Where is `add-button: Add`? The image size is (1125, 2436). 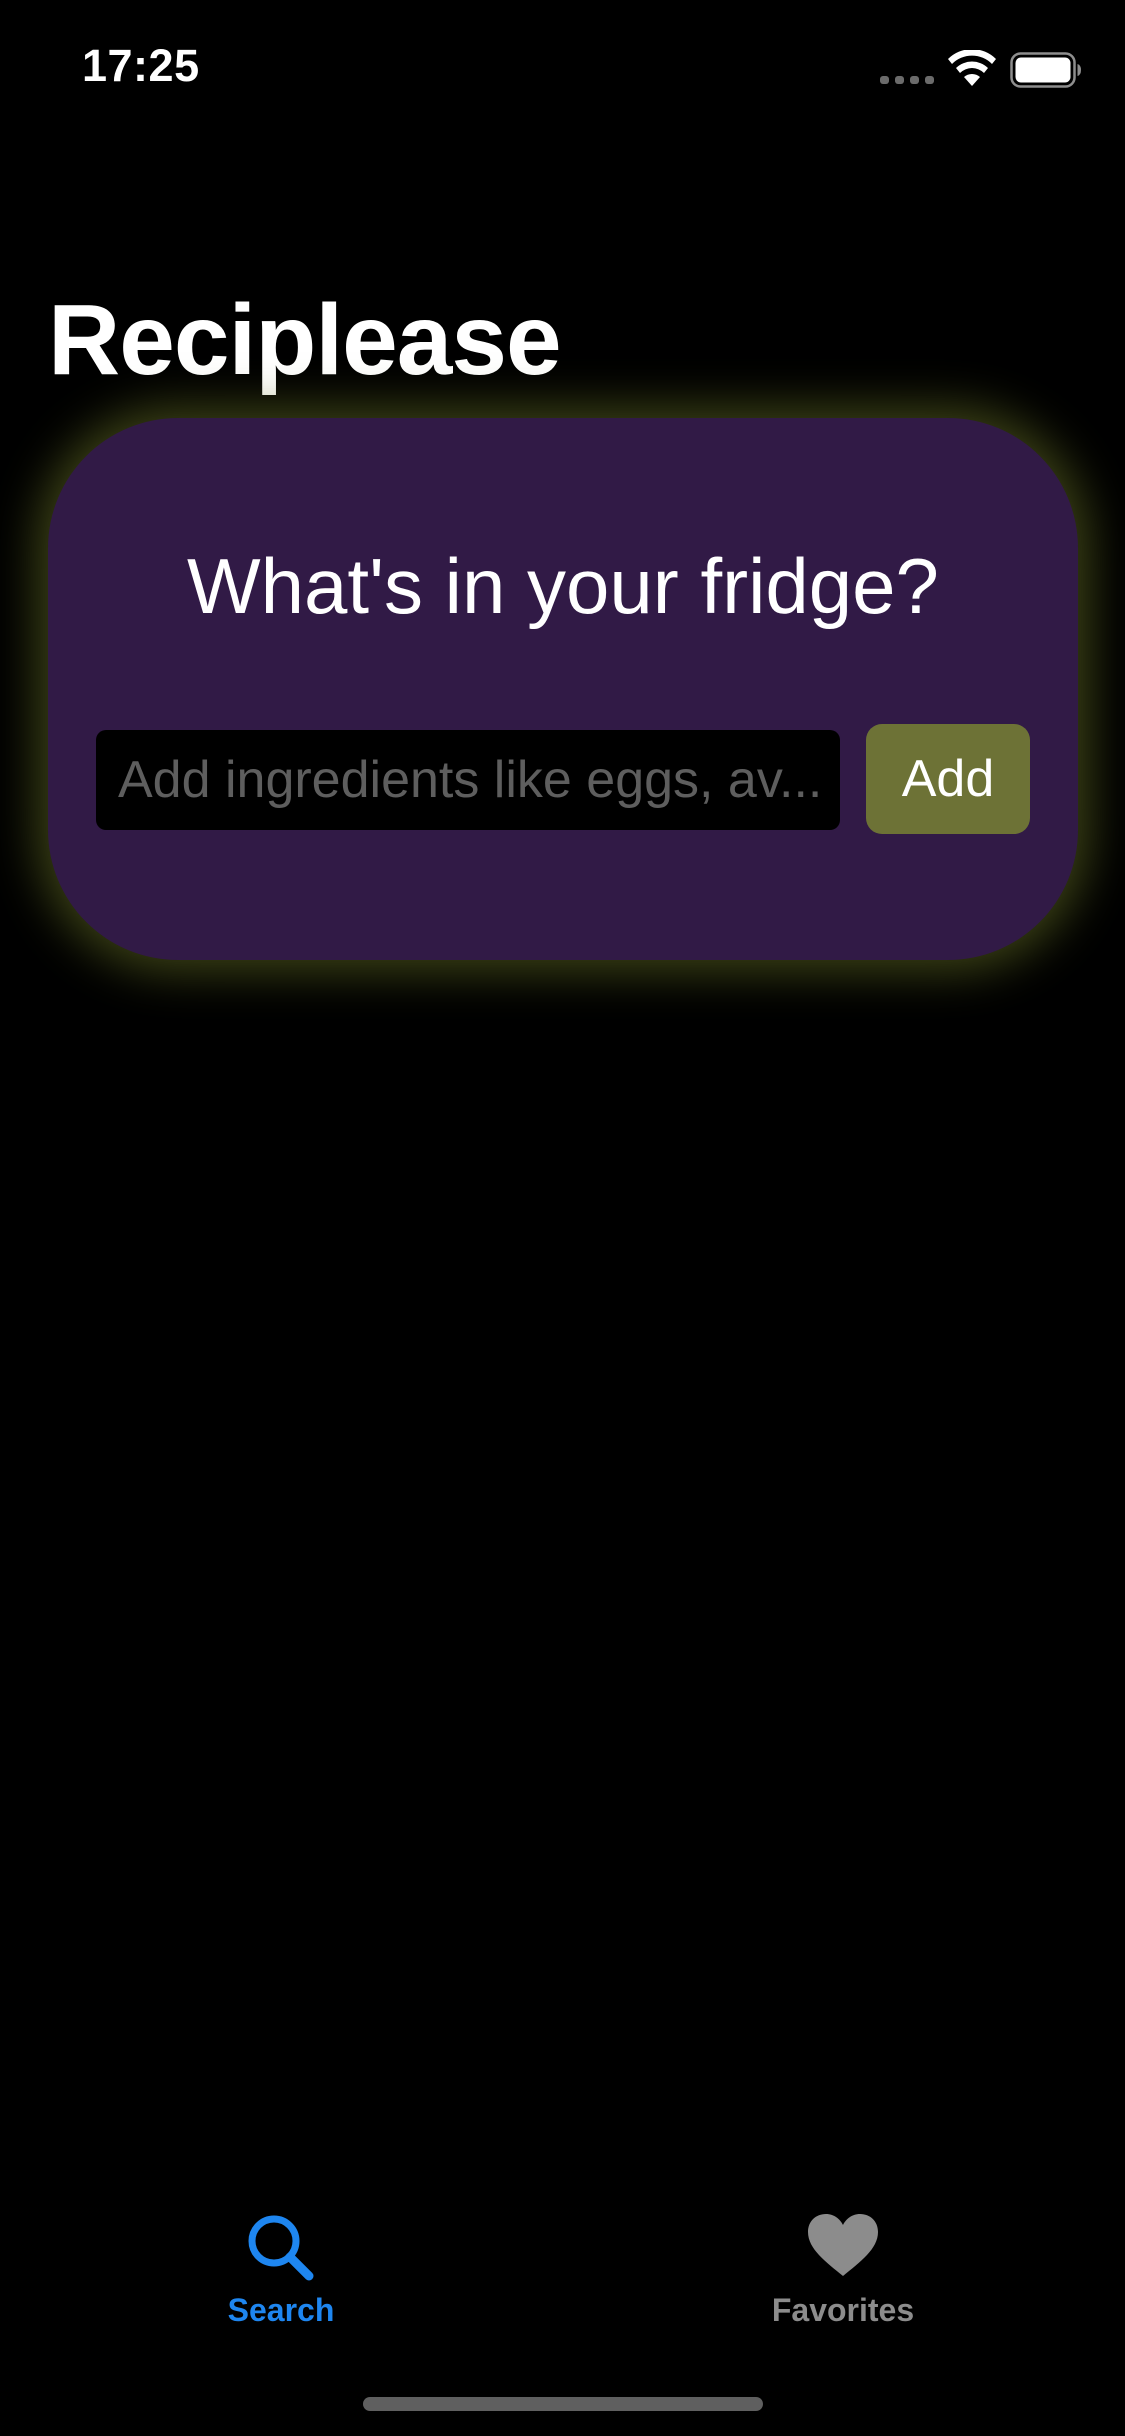 add-button: Add is located at coordinates (948, 779).